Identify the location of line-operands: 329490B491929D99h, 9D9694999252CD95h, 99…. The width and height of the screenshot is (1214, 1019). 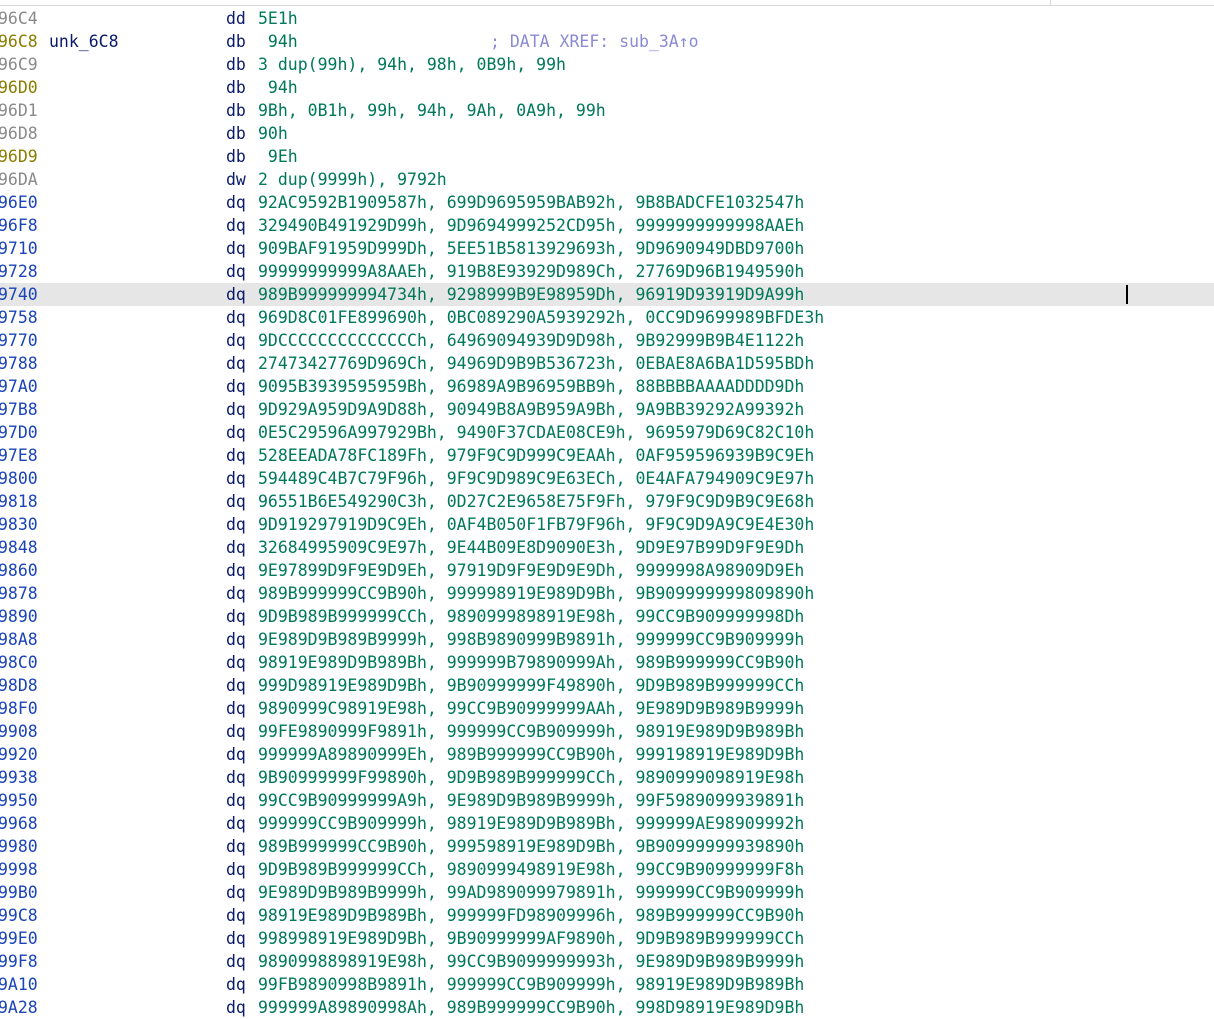
(531, 225).